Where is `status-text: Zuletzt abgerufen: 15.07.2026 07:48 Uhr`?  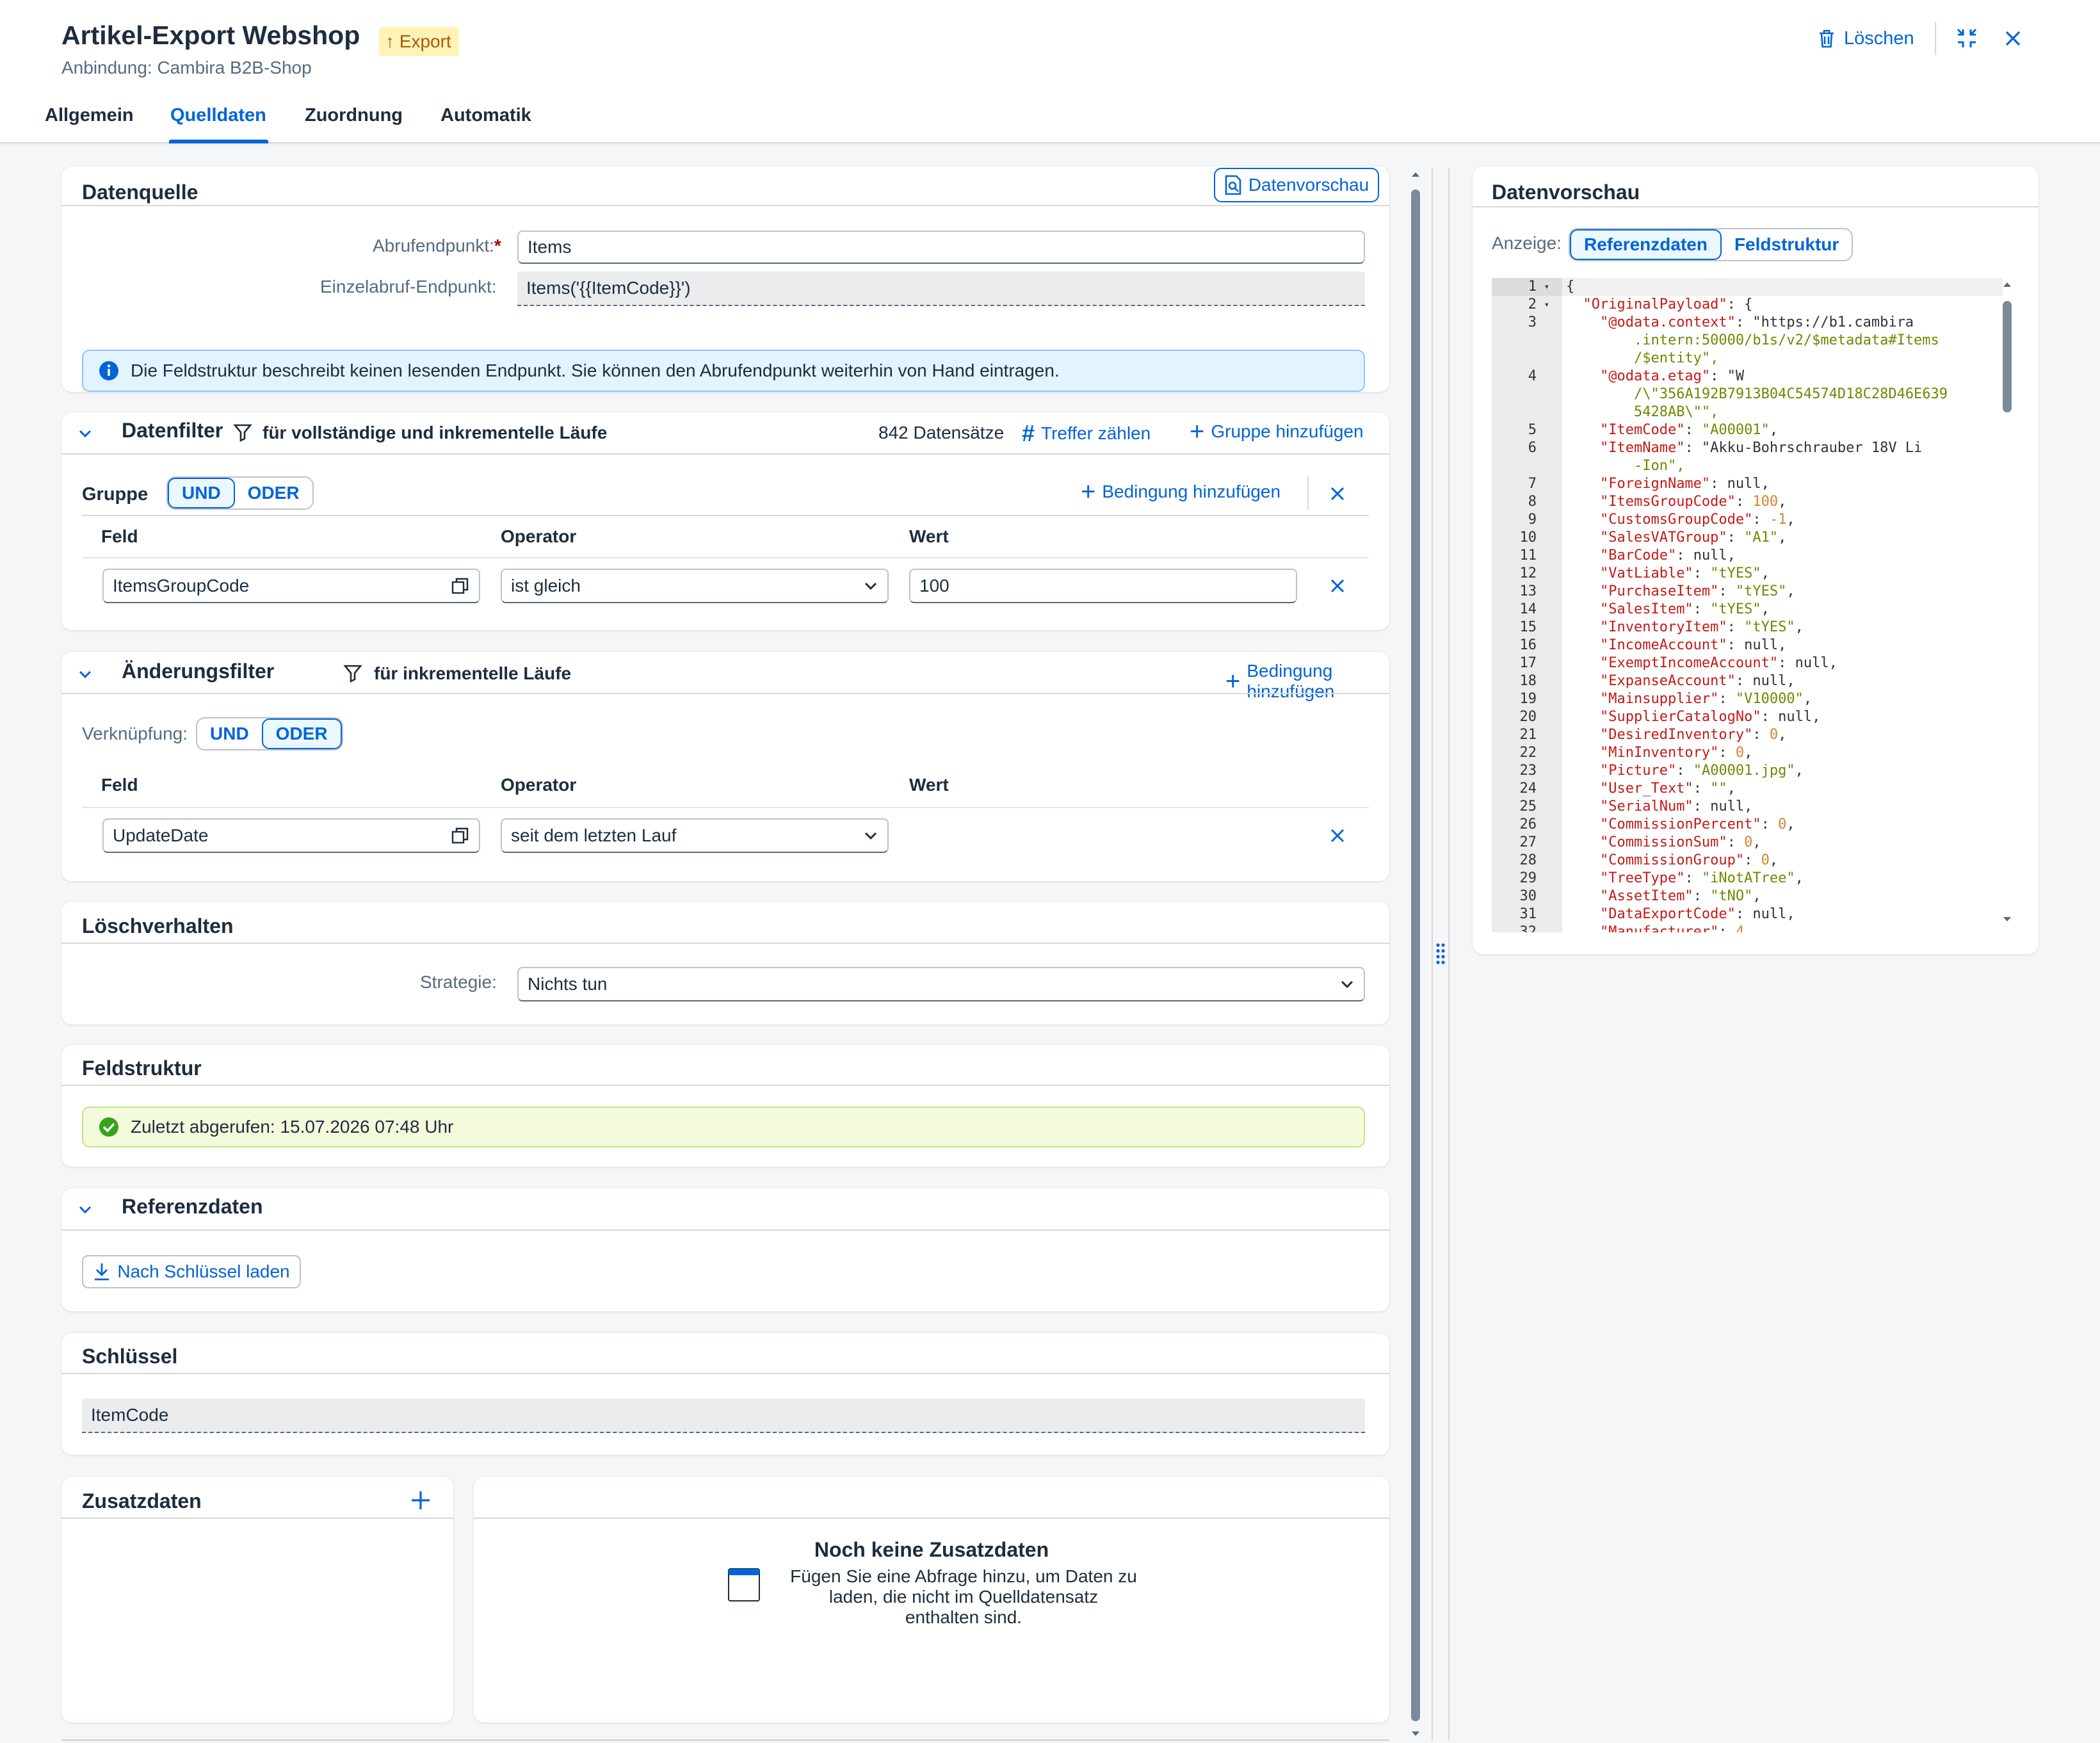 status-text: Zuletzt abgerufen: 15.07.2026 07:48 Uhr is located at coordinates (292, 1127).